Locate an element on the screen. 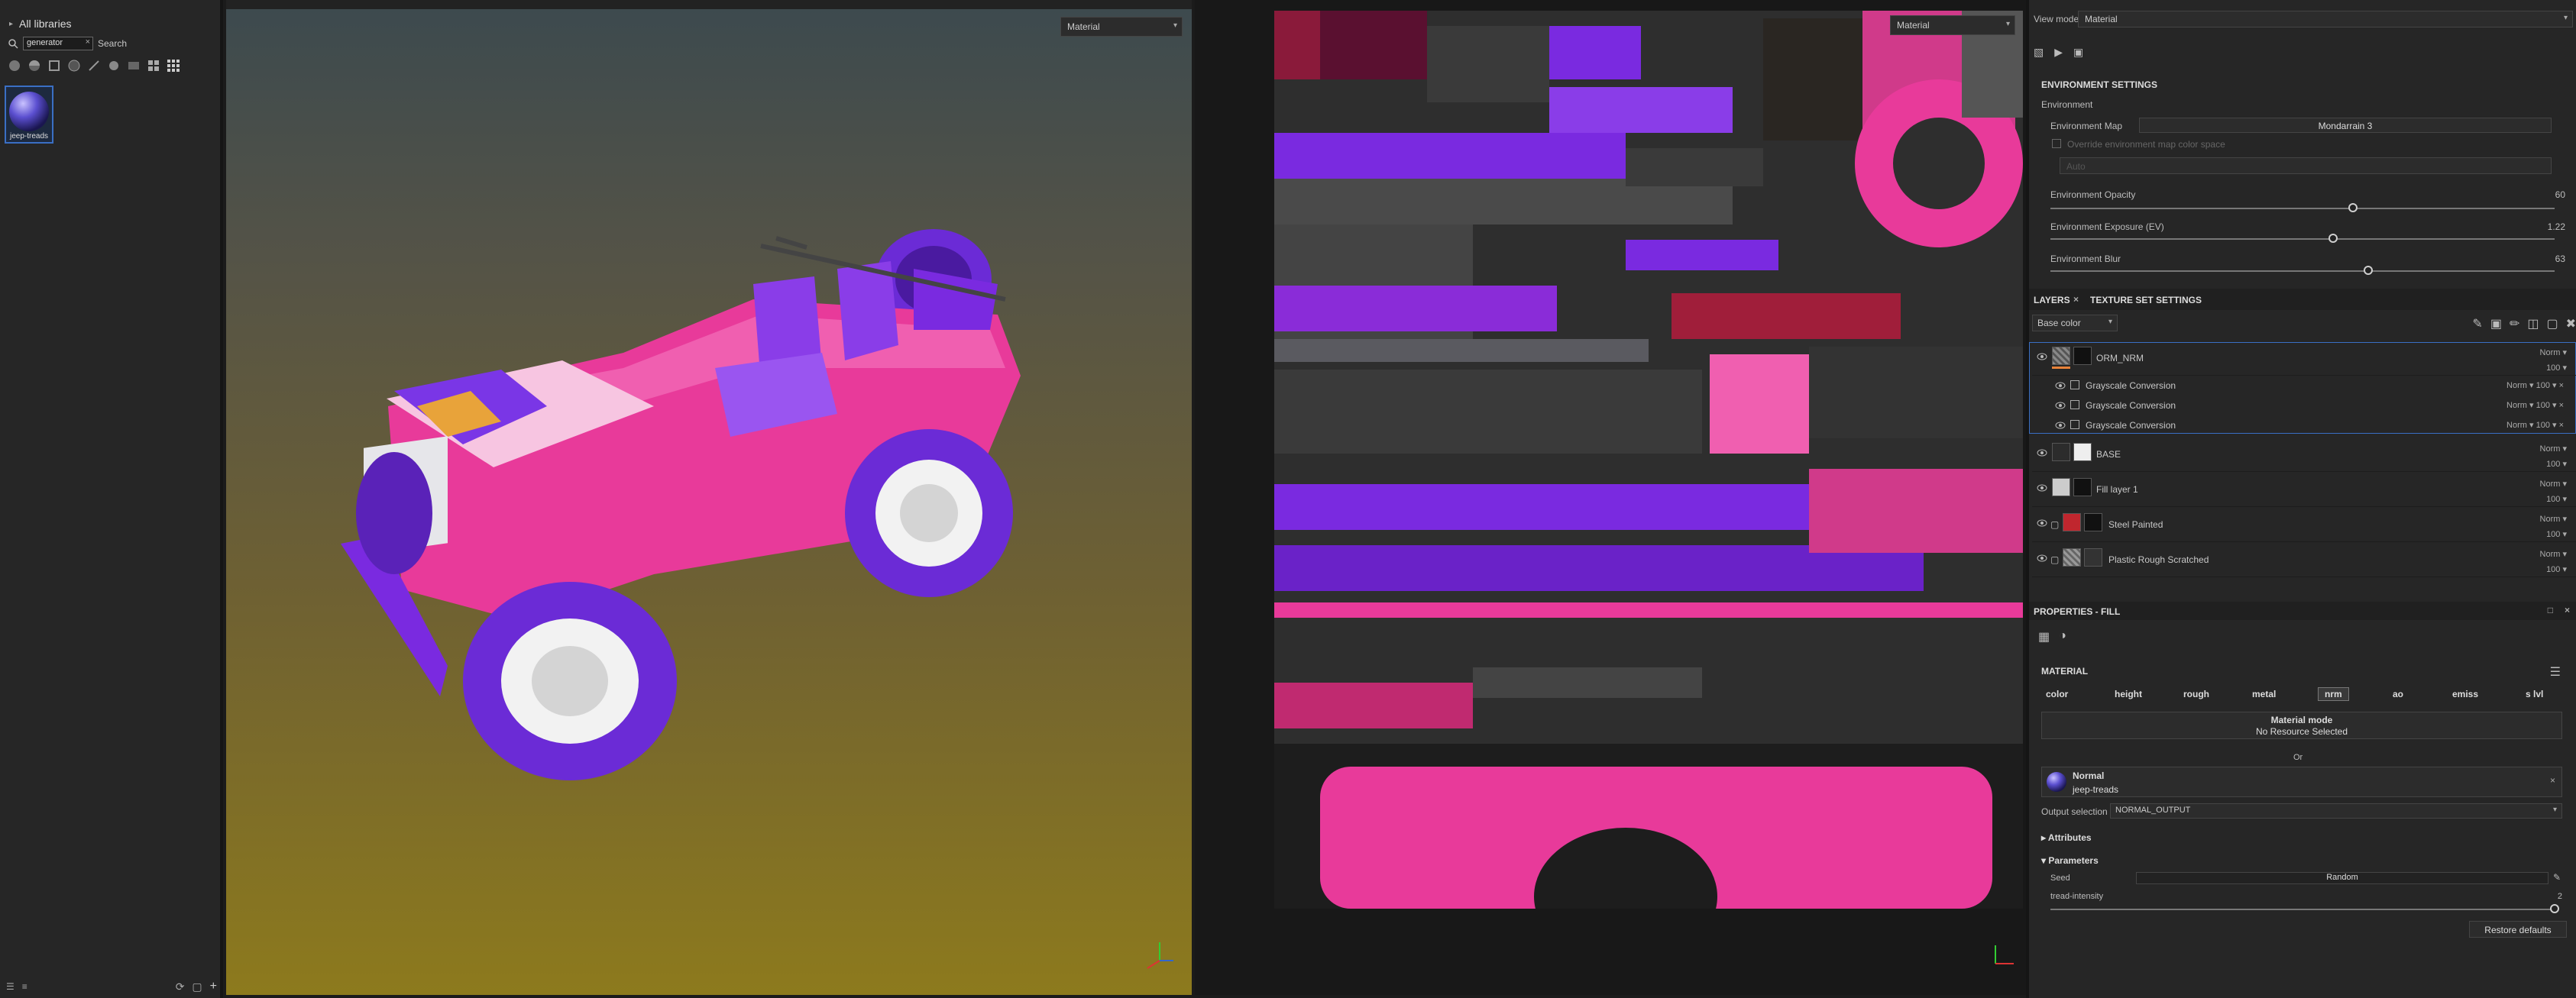  restore-defaults-button: Restore defaults is located at coordinates (2518, 929).